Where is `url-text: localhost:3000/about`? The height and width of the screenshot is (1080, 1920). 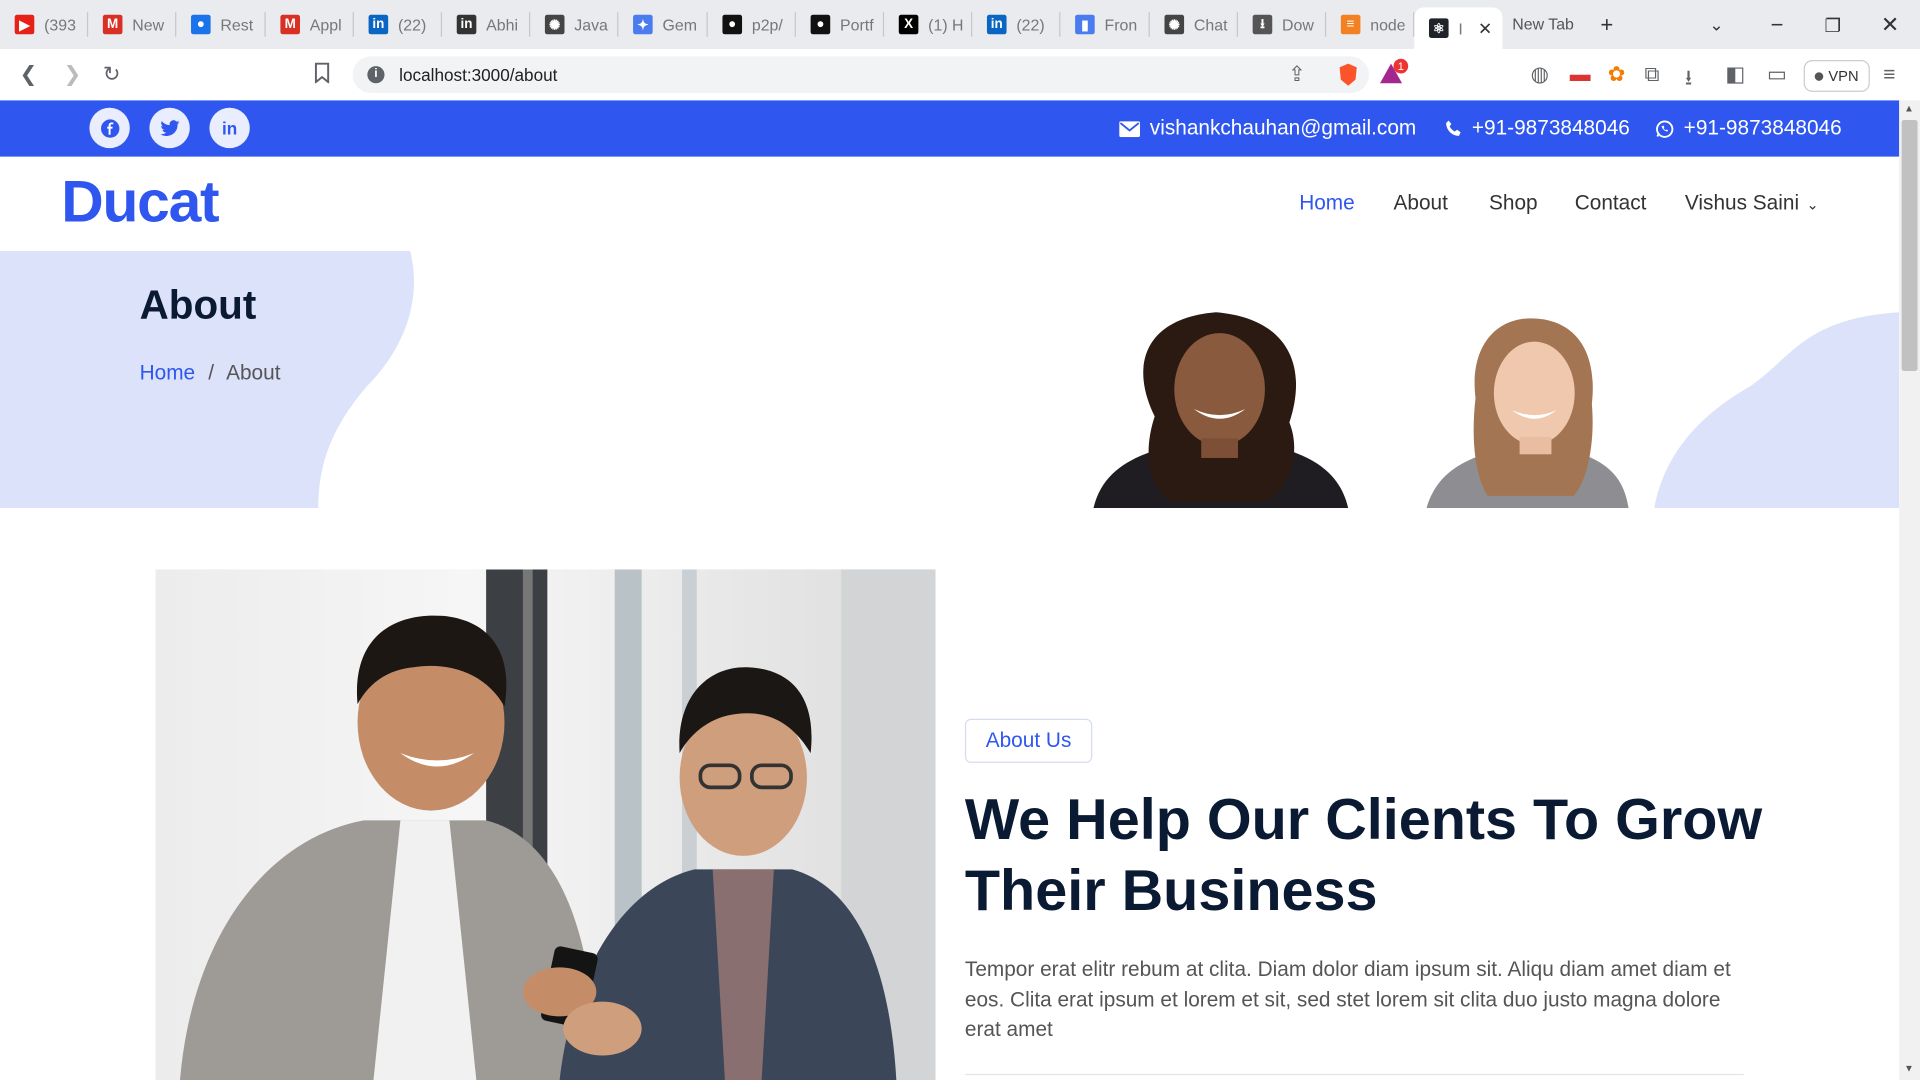
url-text: localhost:3000/about is located at coordinates (478, 75).